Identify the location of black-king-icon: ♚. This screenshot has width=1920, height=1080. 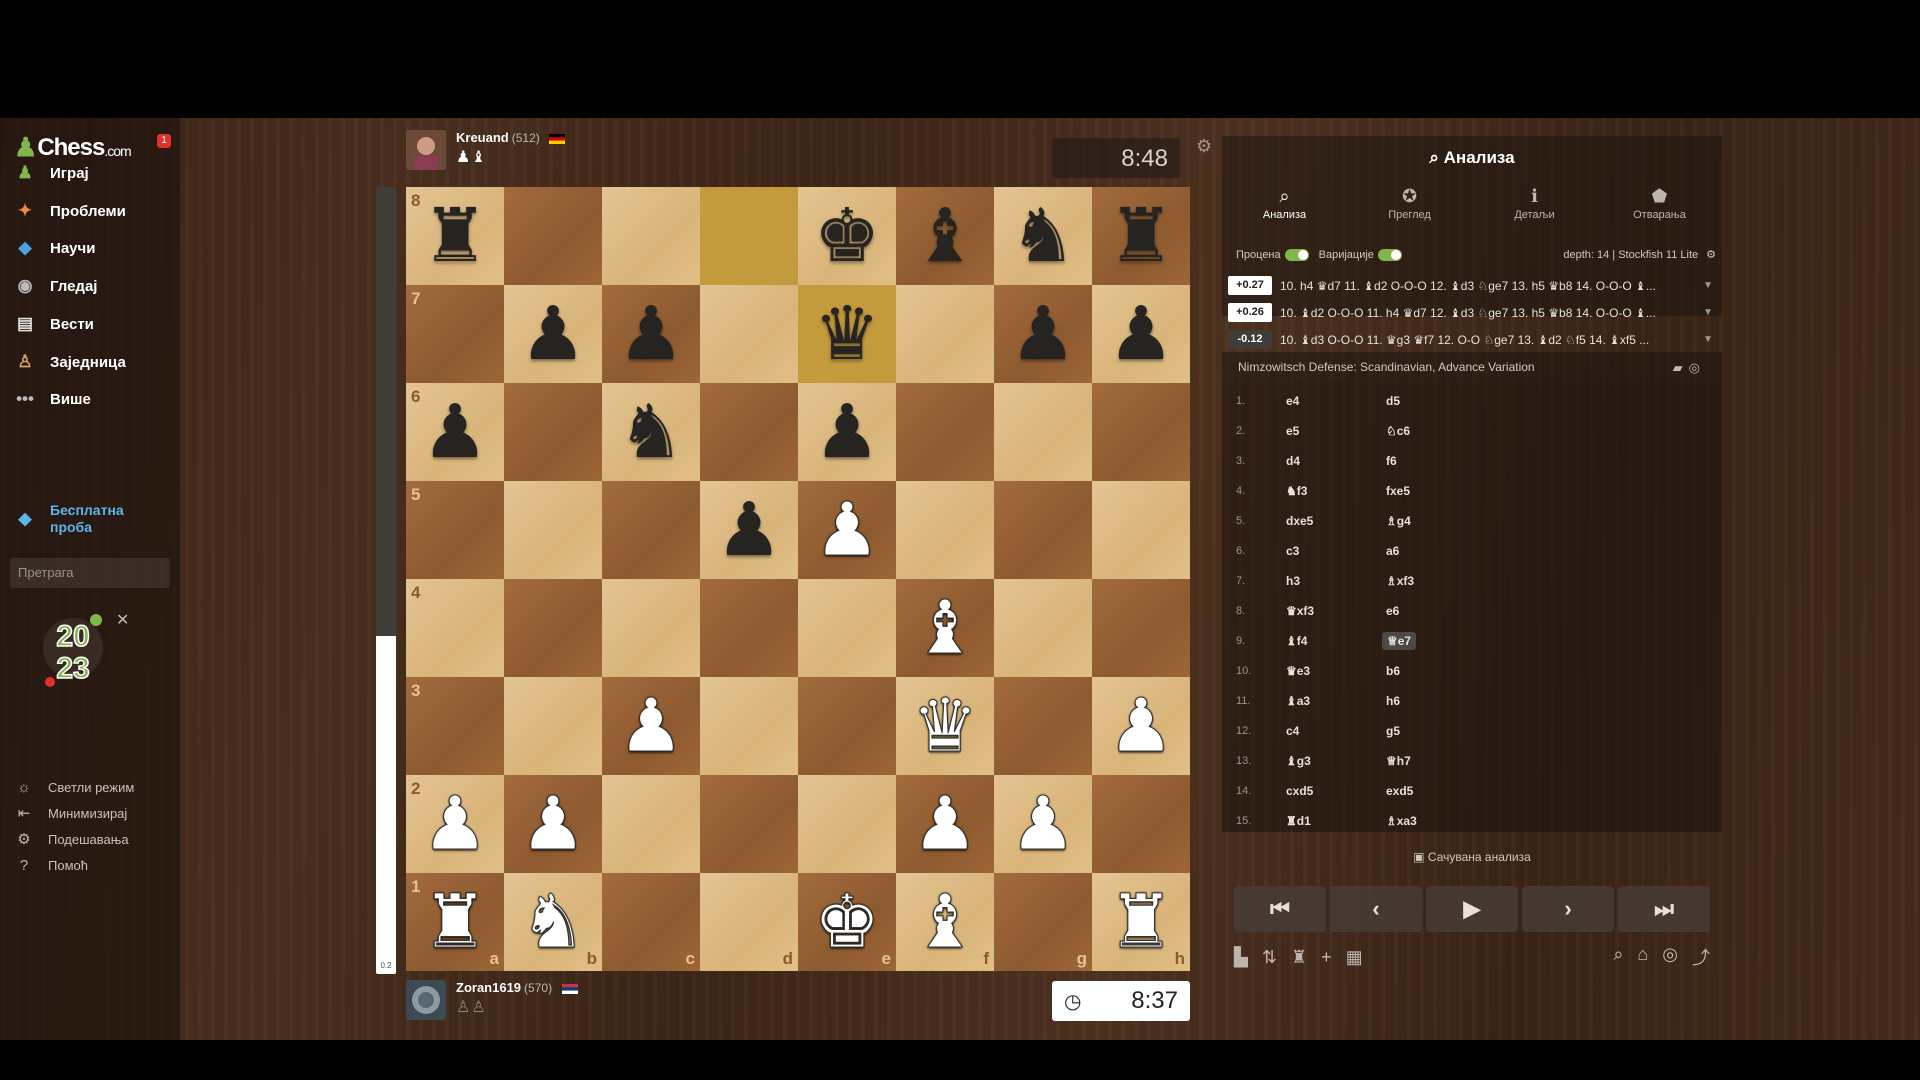
(847, 236).